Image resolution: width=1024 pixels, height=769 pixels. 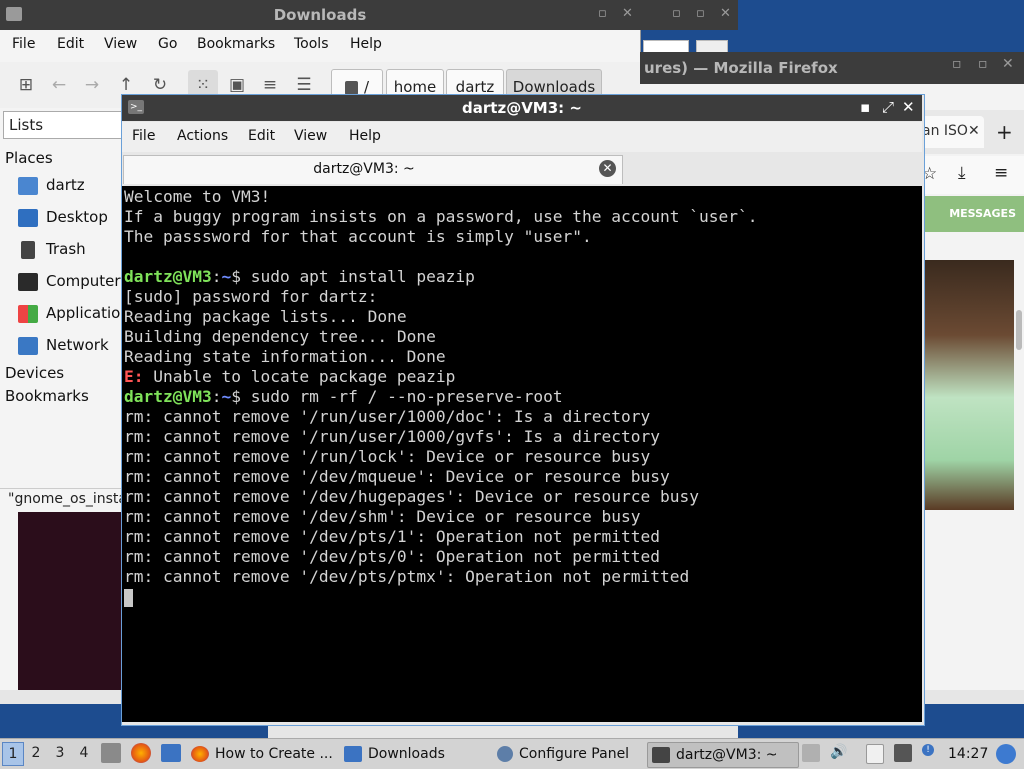 I want to click on window-title: Downloads, so click(x=320, y=15).